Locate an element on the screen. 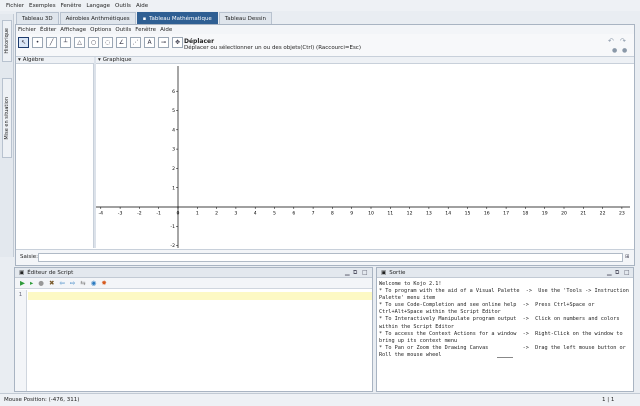 Image resolution: width=640 pixels, height=406 pixels. x-tick-label: 0 is located at coordinates (178, 214).